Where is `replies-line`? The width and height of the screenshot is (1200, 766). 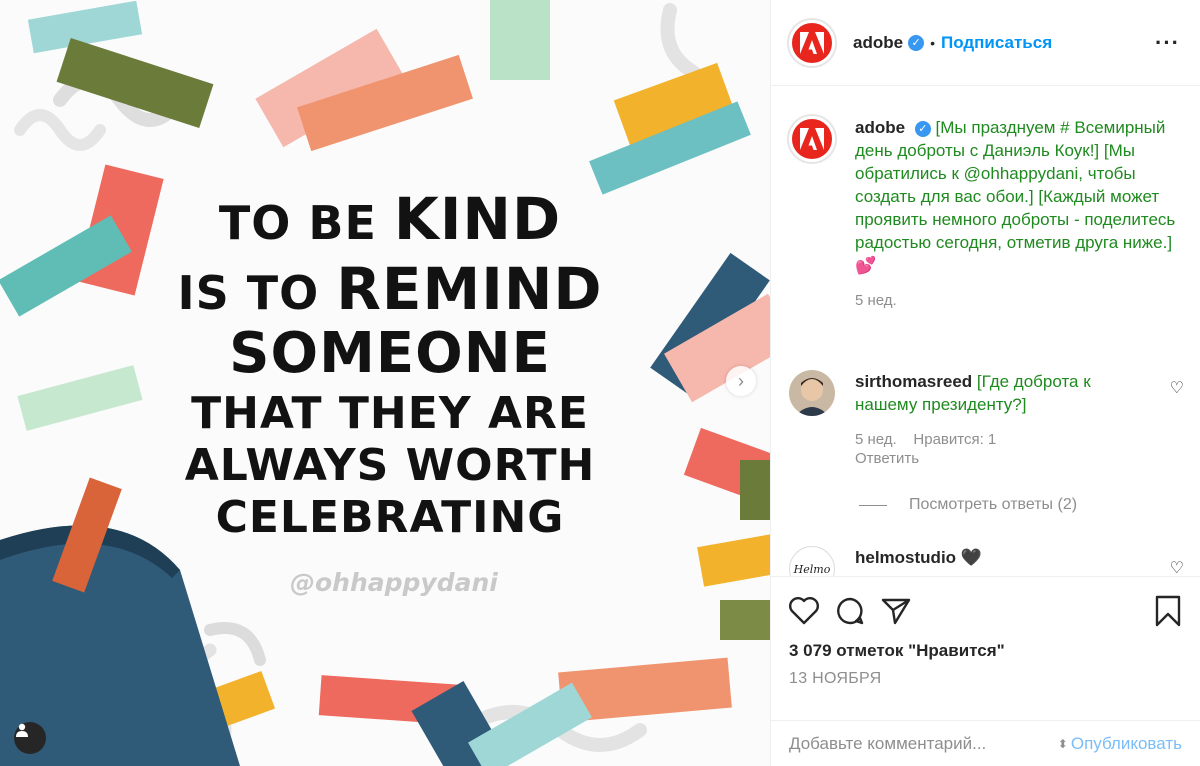
replies-line is located at coordinates (873, 505).